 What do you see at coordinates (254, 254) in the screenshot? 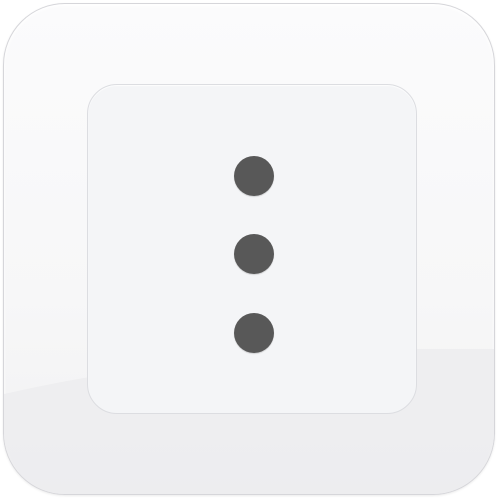
I see `dot-middle` at bounding box center [254, 254].